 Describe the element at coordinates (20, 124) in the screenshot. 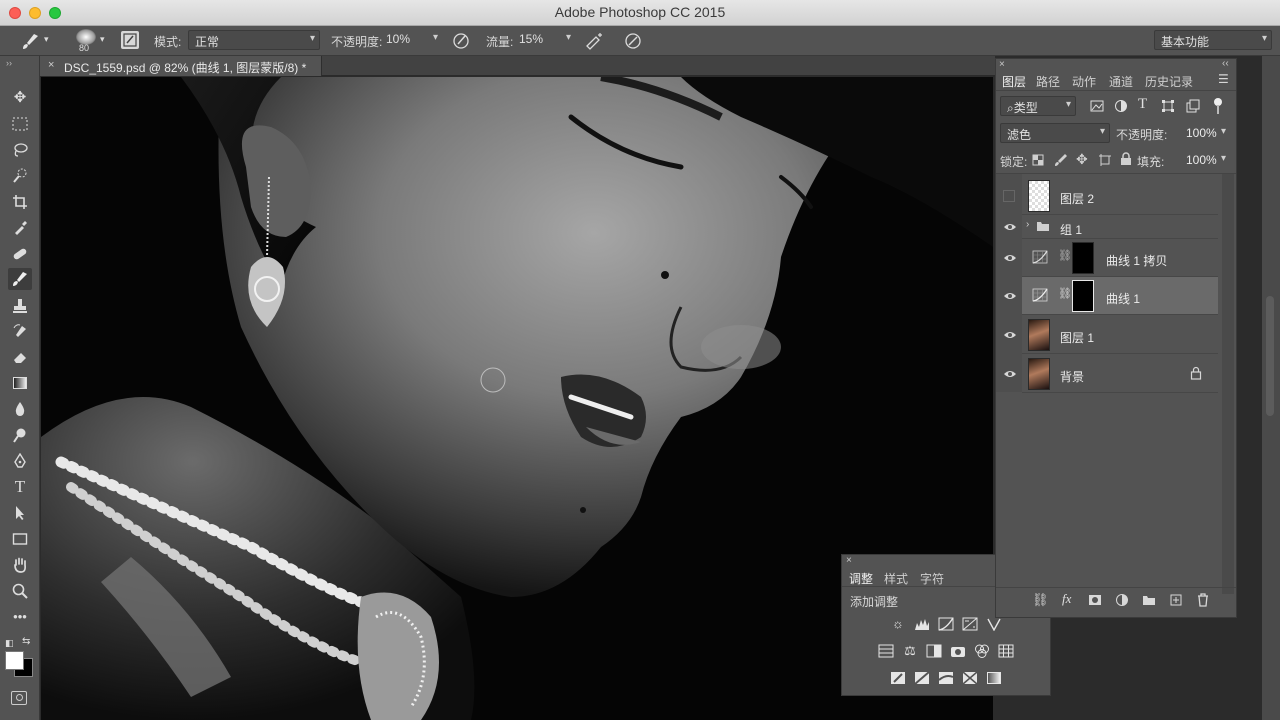

I see `marquee-tool-icon` at that location.